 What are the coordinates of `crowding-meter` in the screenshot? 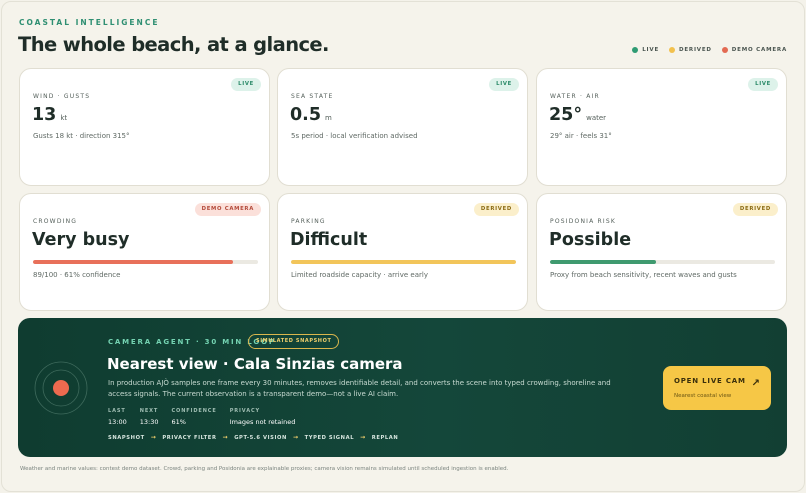 It's located at (145, 262).